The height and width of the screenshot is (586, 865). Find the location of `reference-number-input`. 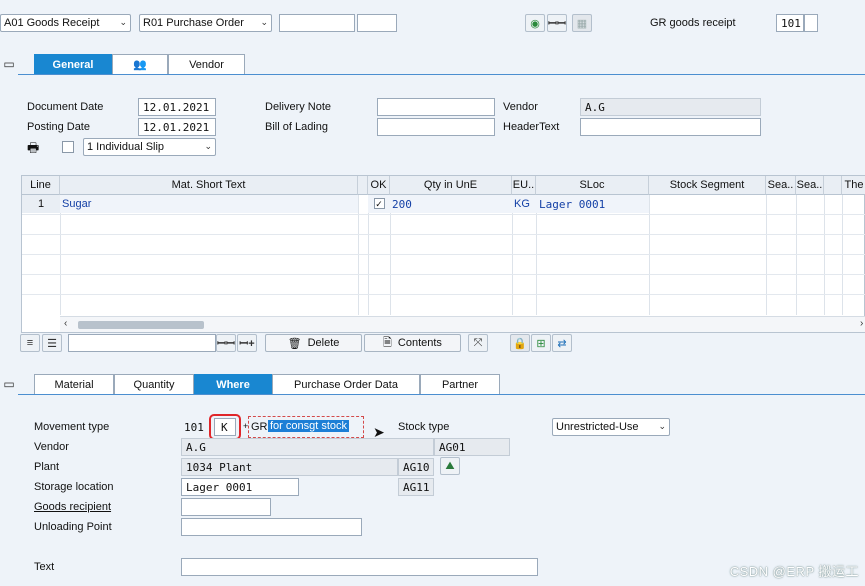

reference-number-input is located at coordinates (317, 23).